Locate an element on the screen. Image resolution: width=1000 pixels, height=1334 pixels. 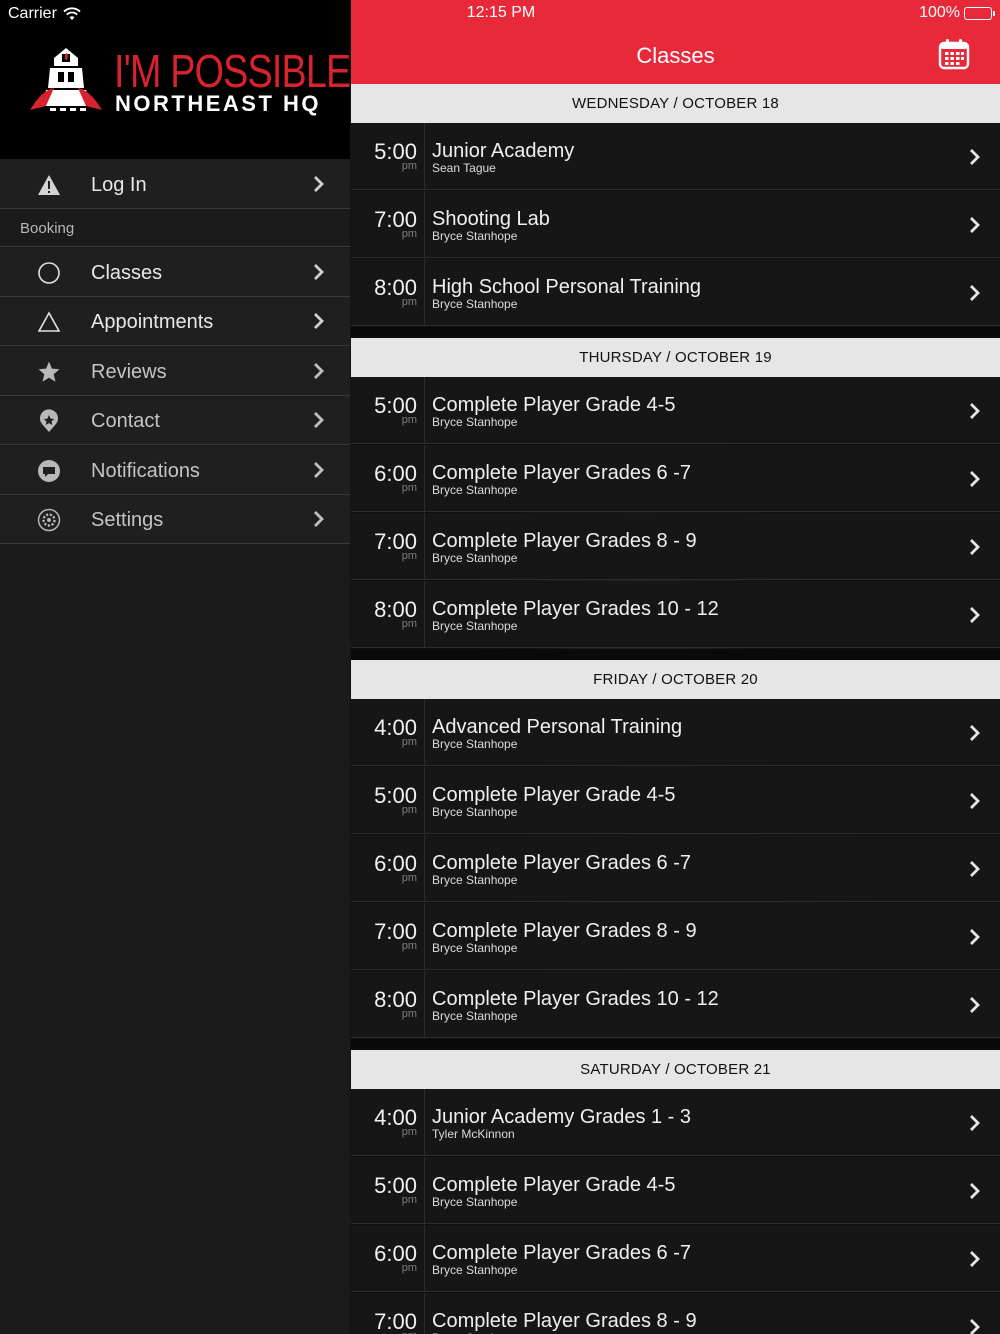
day-header: WEDNESDAY / OCTOBER 18 is located at coordinates (675, 104).